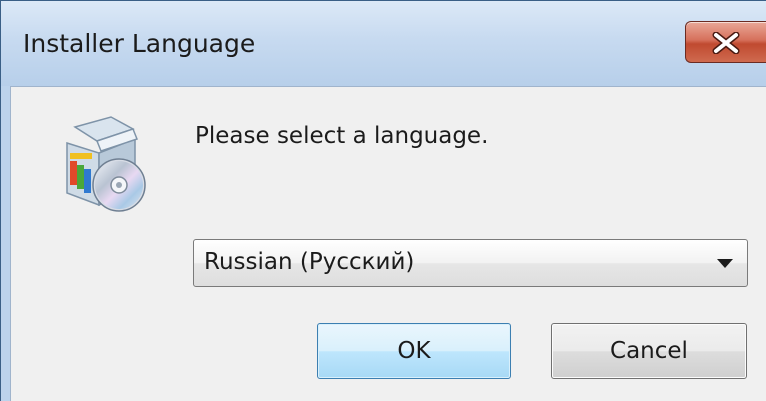 The width and height of the screenshot is (766, 401). What do you see at coordinates (106, 164) in the screenshot?
I see `installer-box-cd-icon` at bounding box center [106, 164].